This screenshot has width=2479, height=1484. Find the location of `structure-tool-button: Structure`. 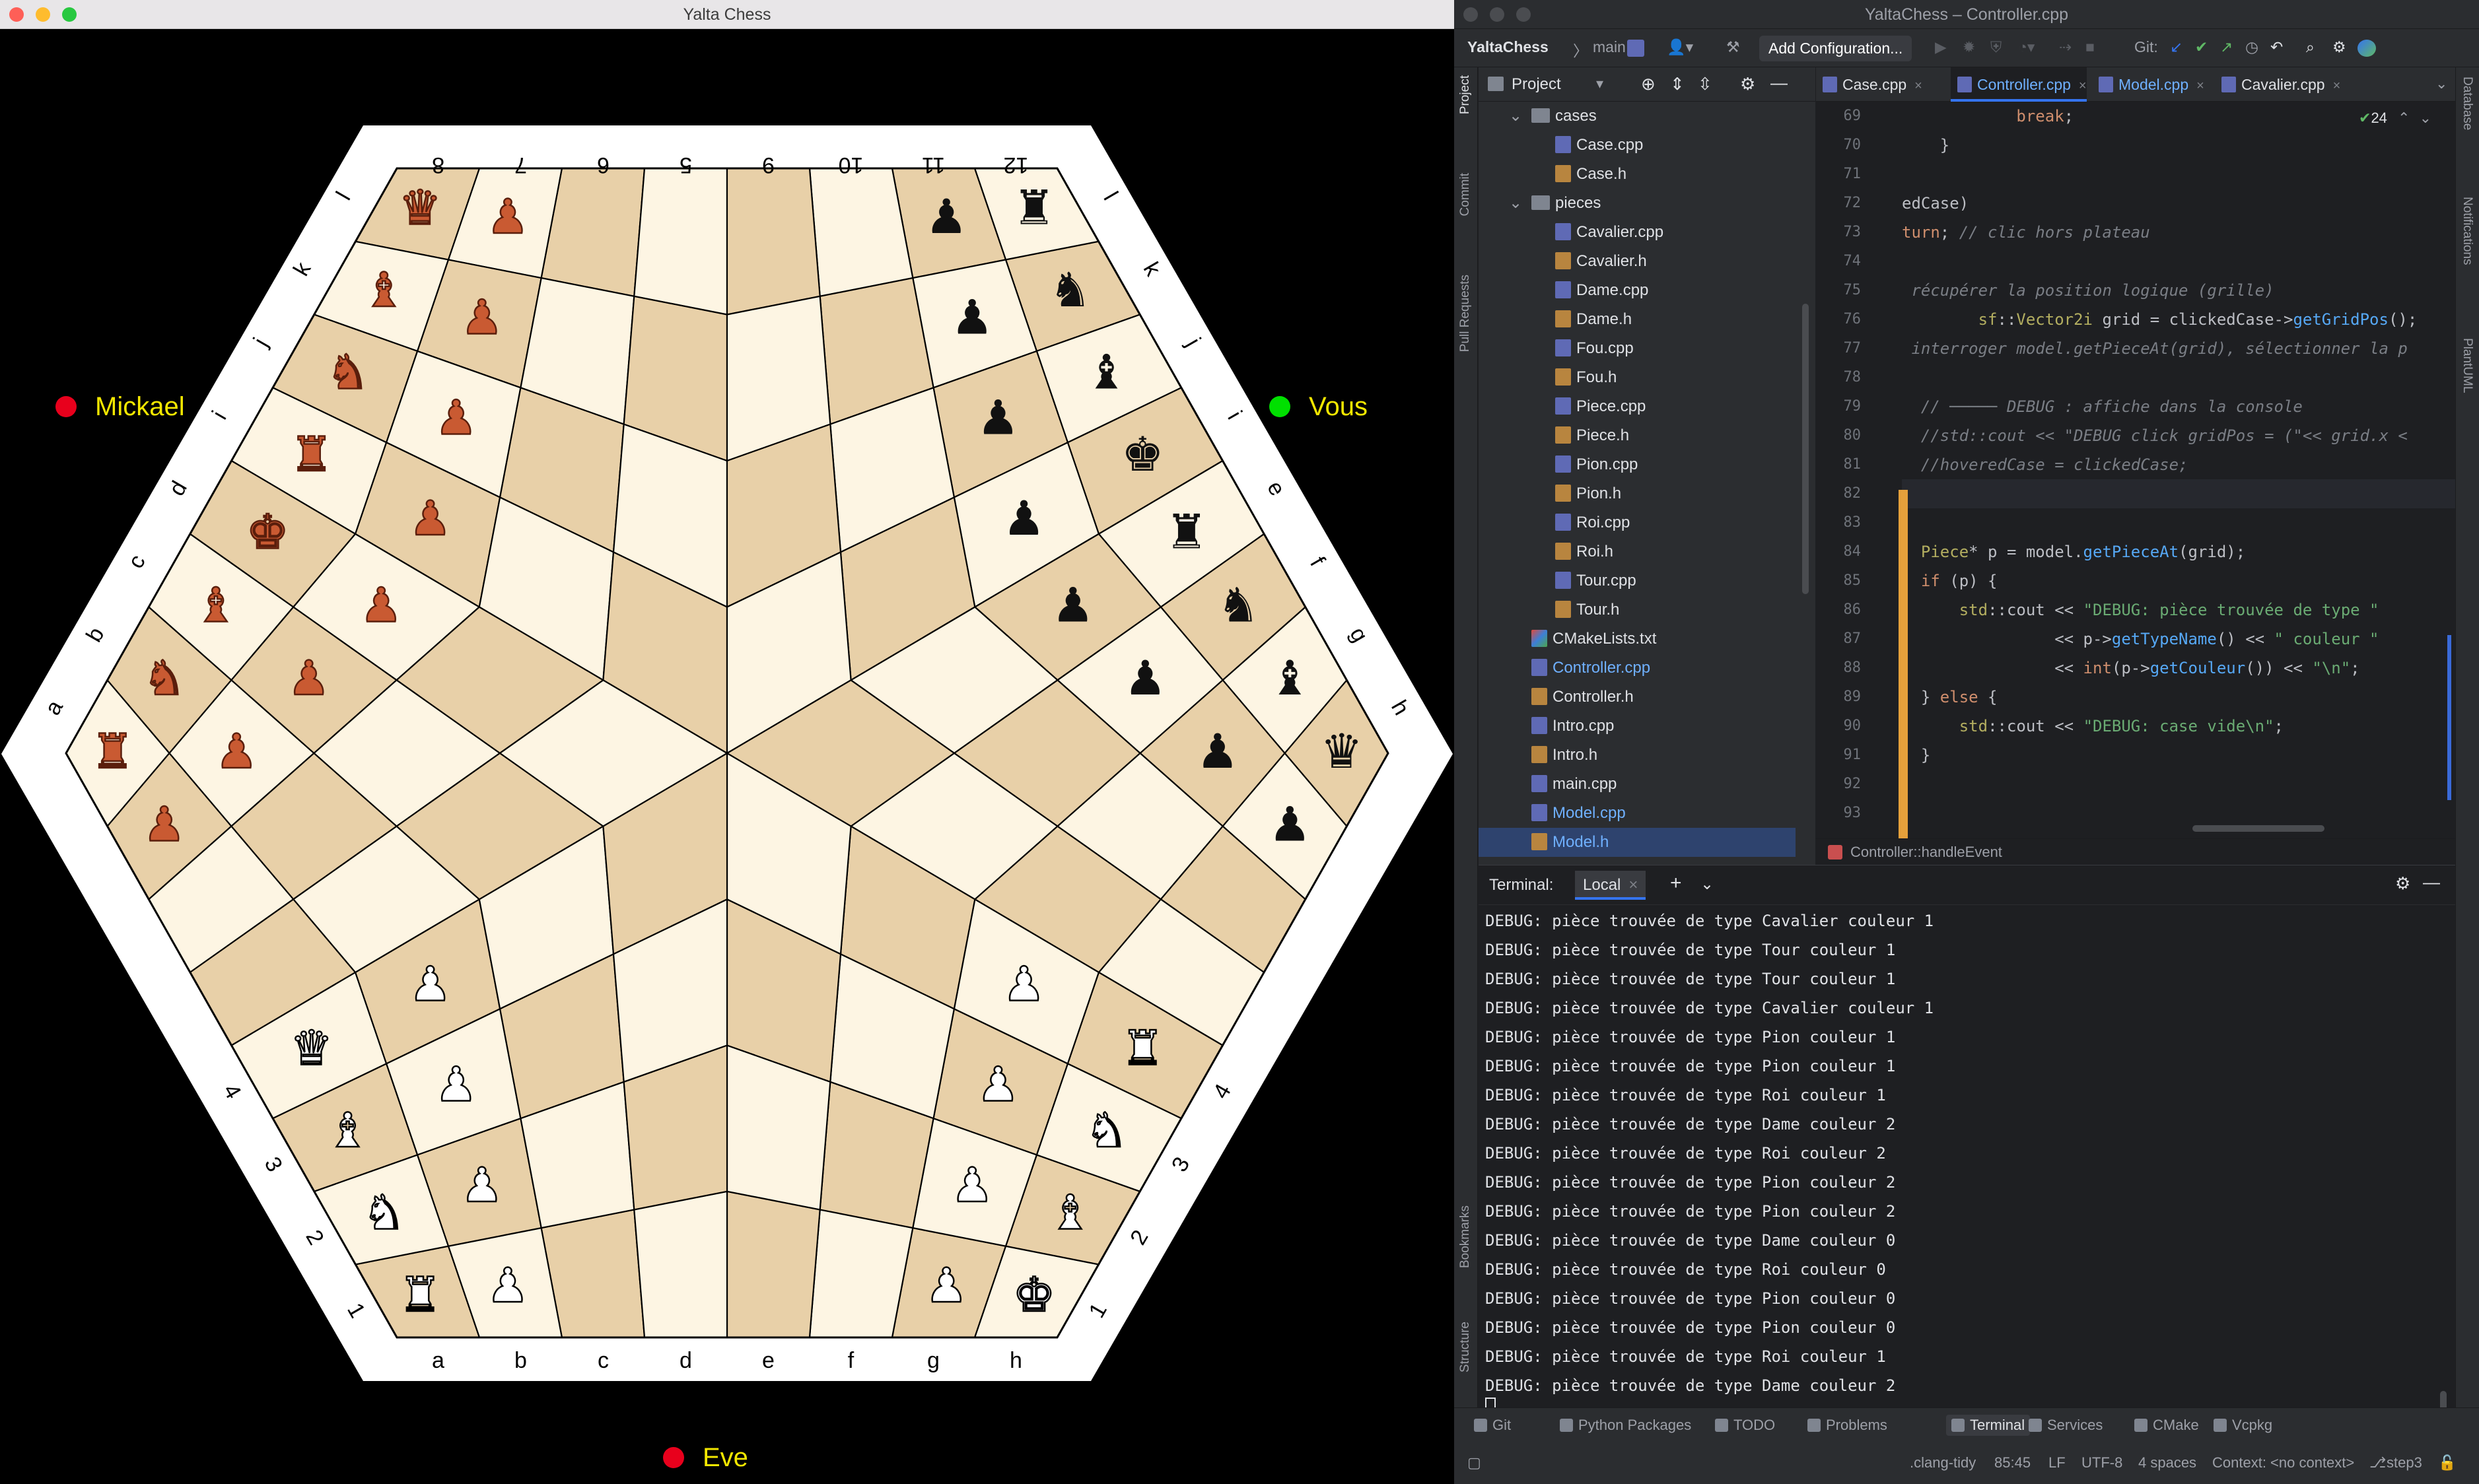

structure-tool-button: Structure is located at coordinates (1466, 1347).